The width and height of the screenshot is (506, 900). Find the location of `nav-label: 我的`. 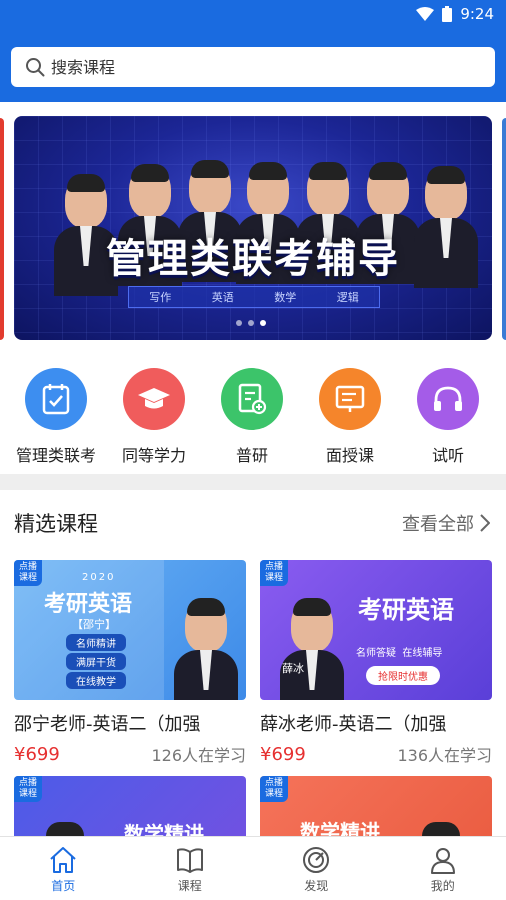

nav-label: 我的 is located at coordinates (442, 886).